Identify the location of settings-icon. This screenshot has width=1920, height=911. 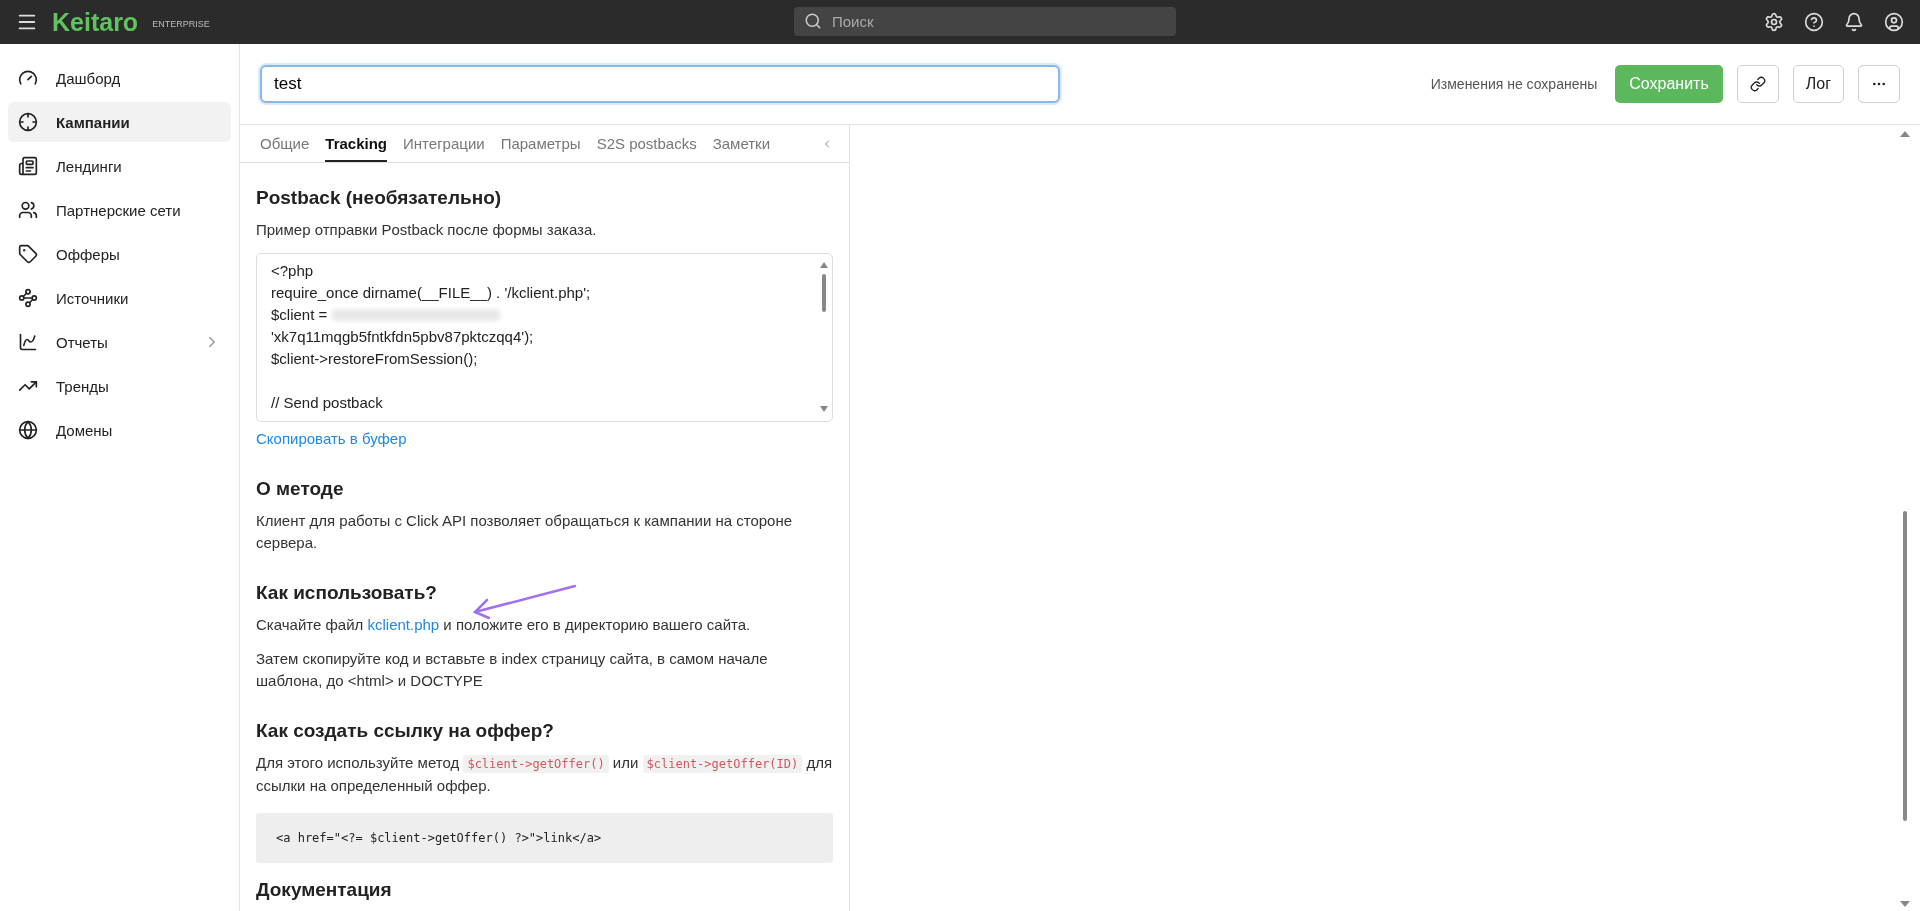
(1774, 22).